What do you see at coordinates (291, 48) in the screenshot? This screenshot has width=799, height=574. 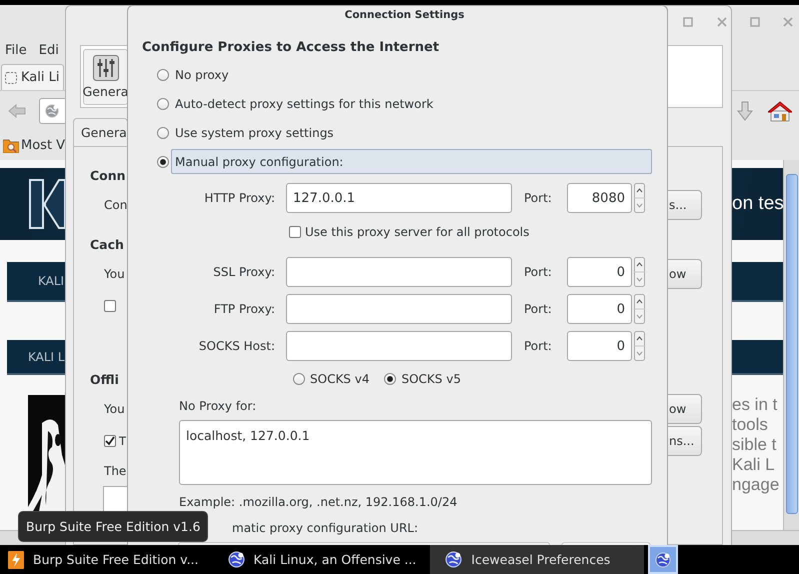 I see `section-heading: Configure Proxies to Access the Internet` at bounding box center [291, 48].